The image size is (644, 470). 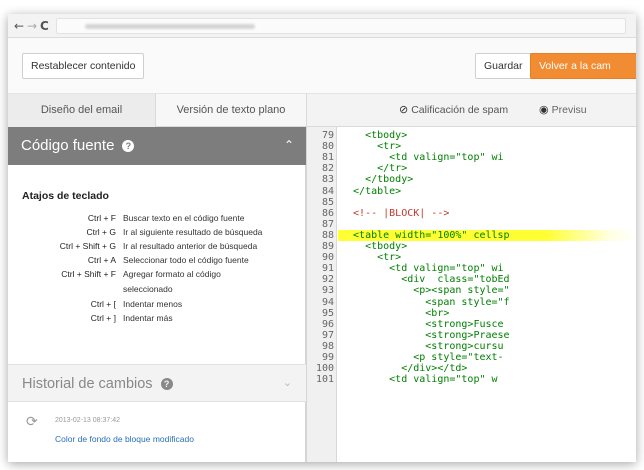 What do you see at coordinates (327, 280) in the screenshot?
I see `line-number: 92` at bounding box center [327, 280].